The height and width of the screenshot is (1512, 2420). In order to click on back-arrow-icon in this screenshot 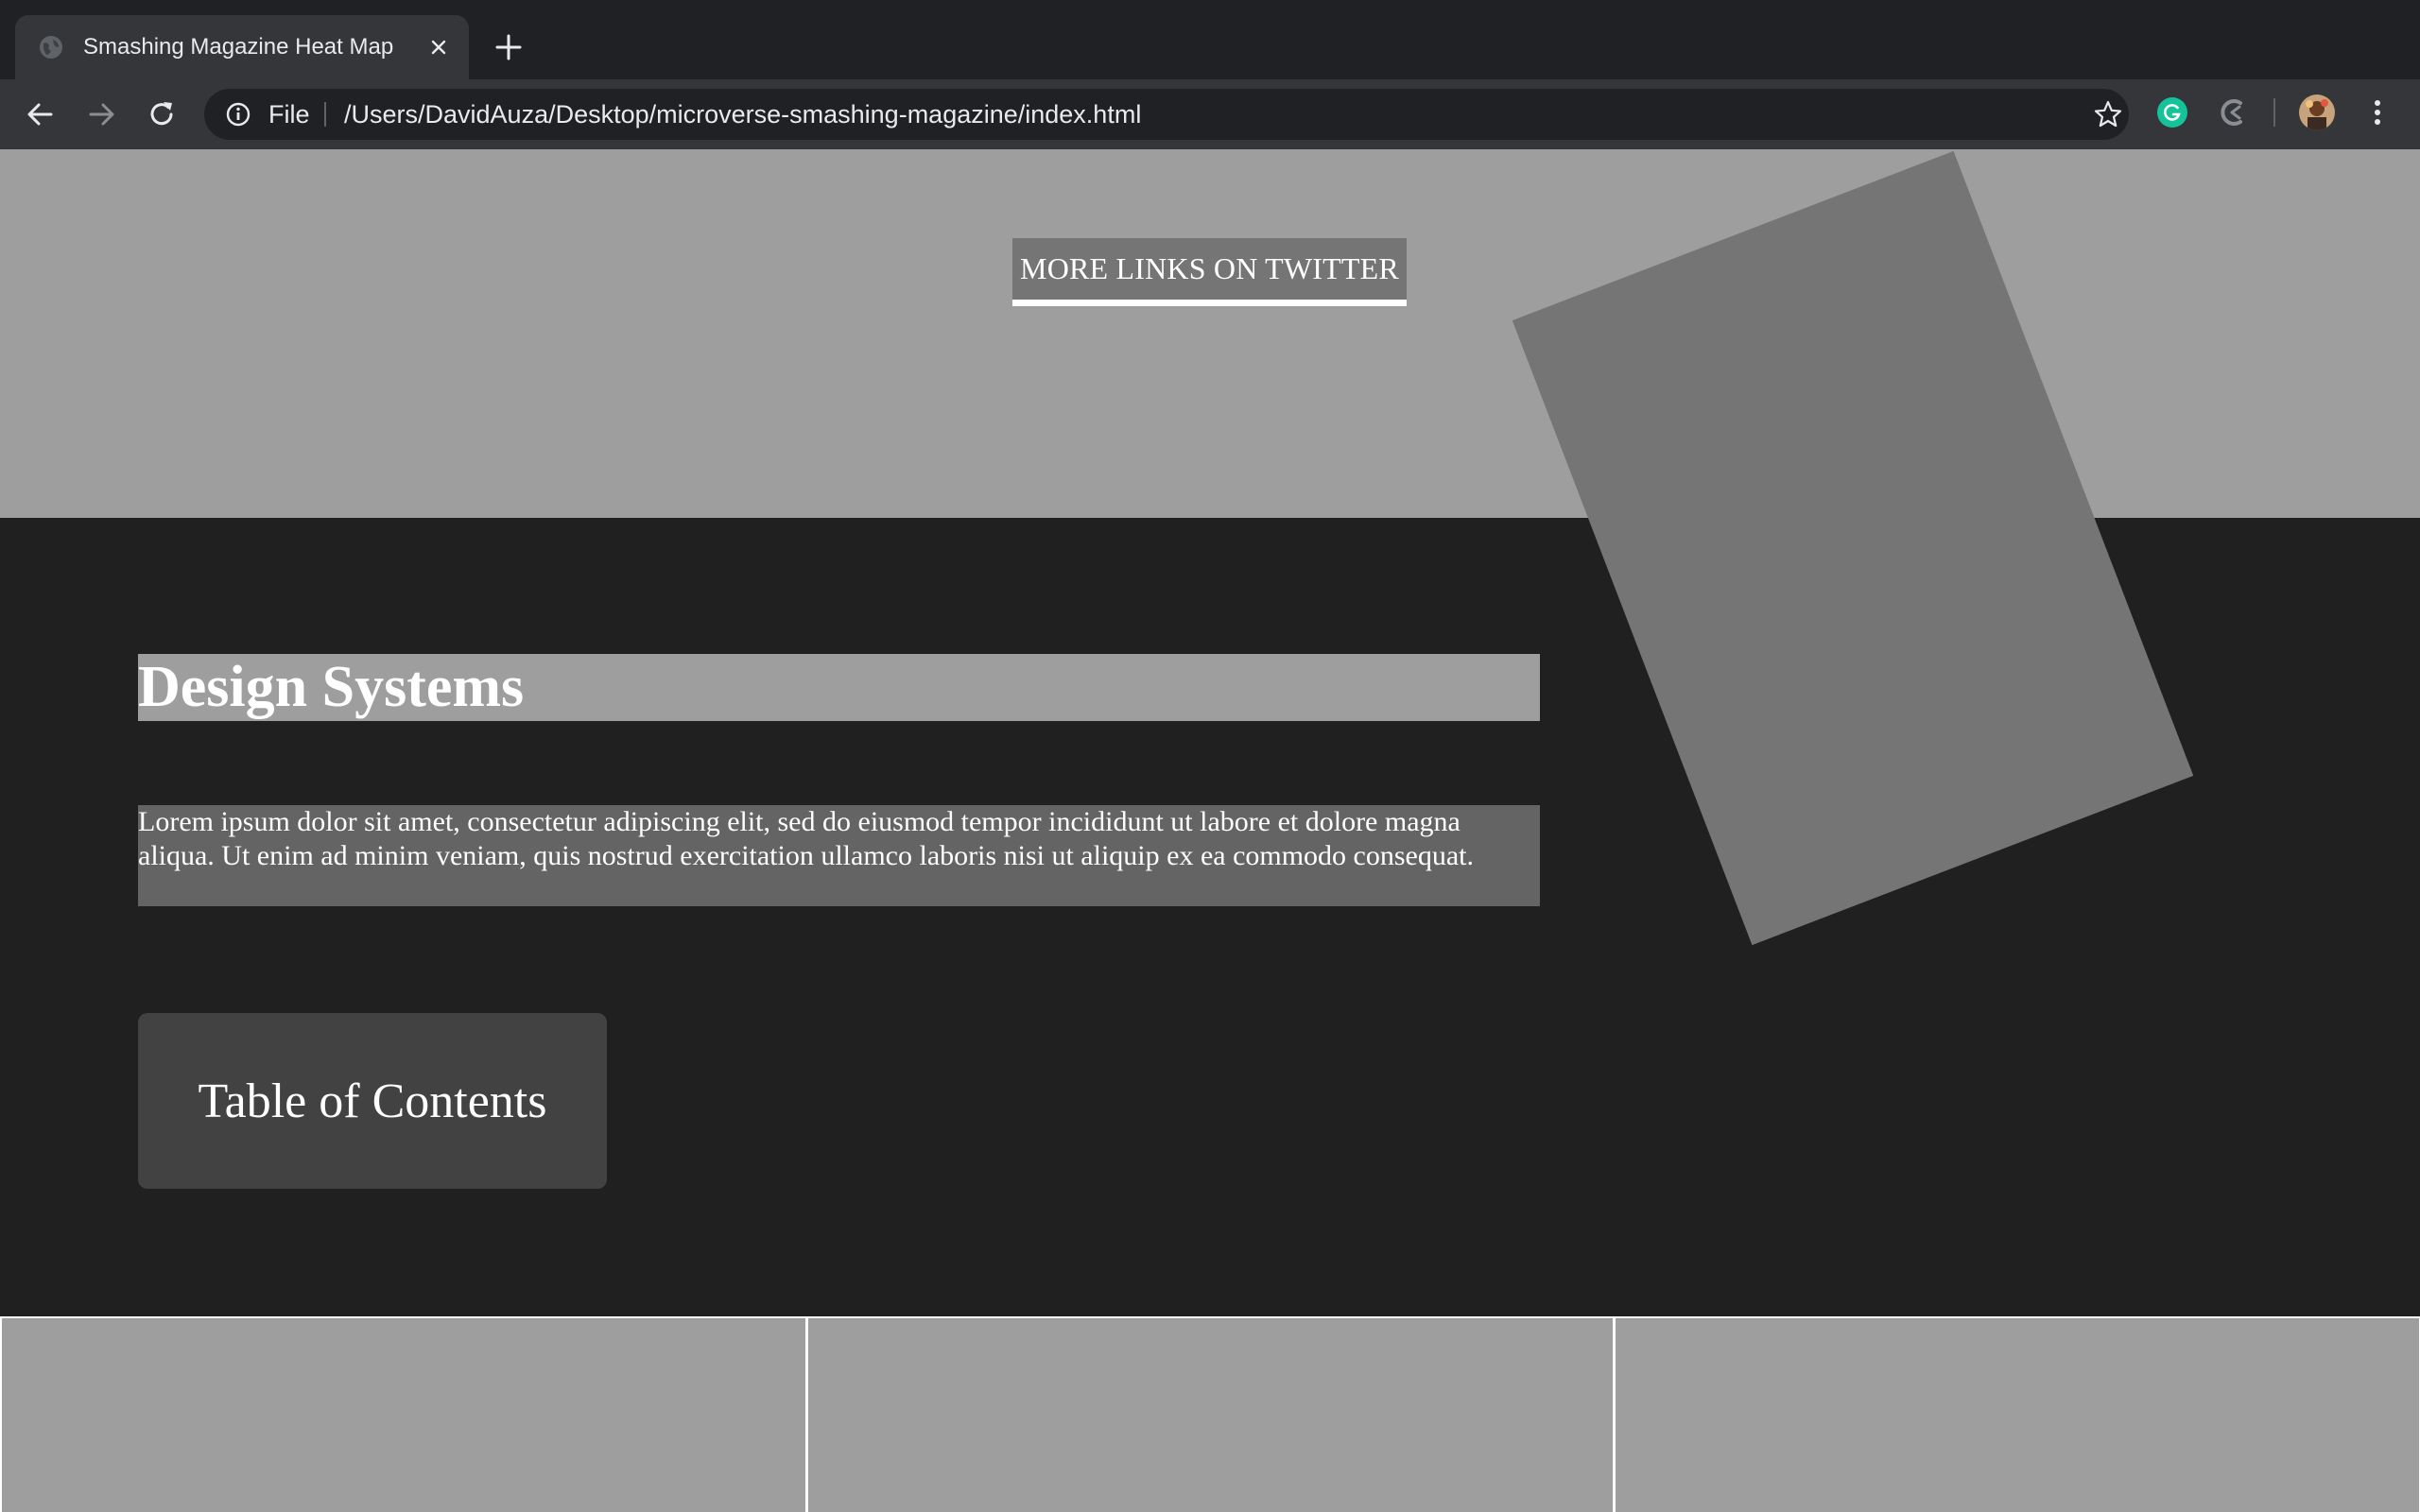, I will do `click(41, 114)`.